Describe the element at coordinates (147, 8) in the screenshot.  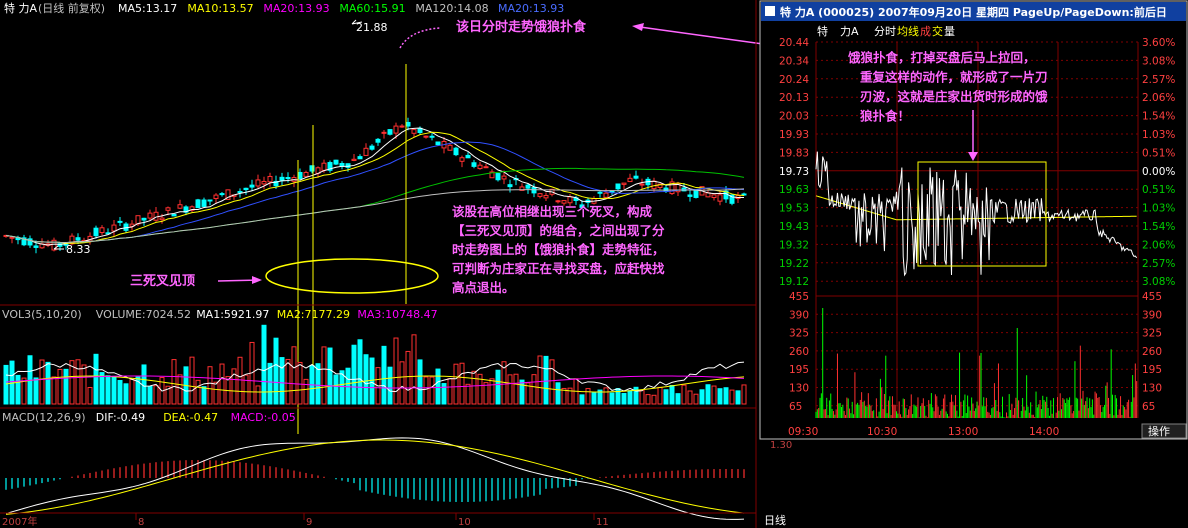
I see `legend-item: MA5:13.17` at that location.